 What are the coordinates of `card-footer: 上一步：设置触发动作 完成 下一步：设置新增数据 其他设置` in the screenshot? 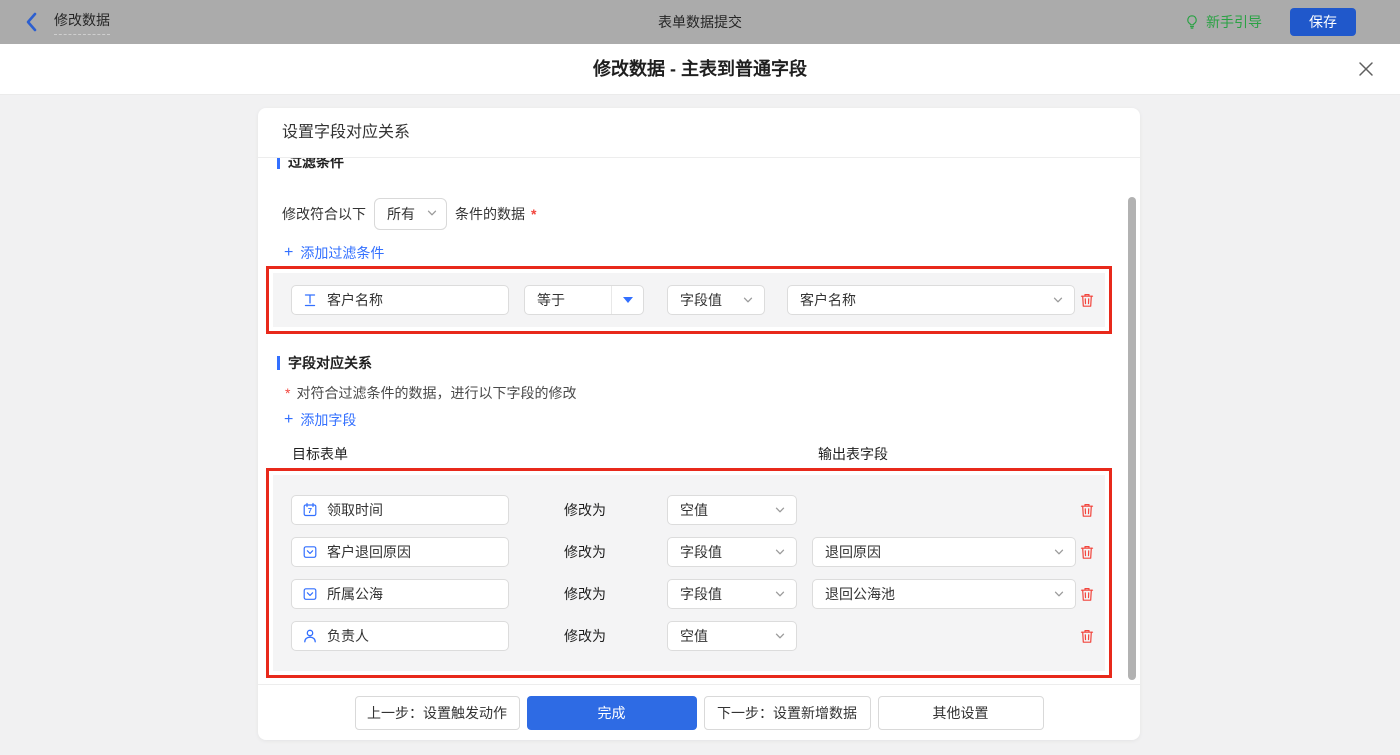 It's located at (699, 712).